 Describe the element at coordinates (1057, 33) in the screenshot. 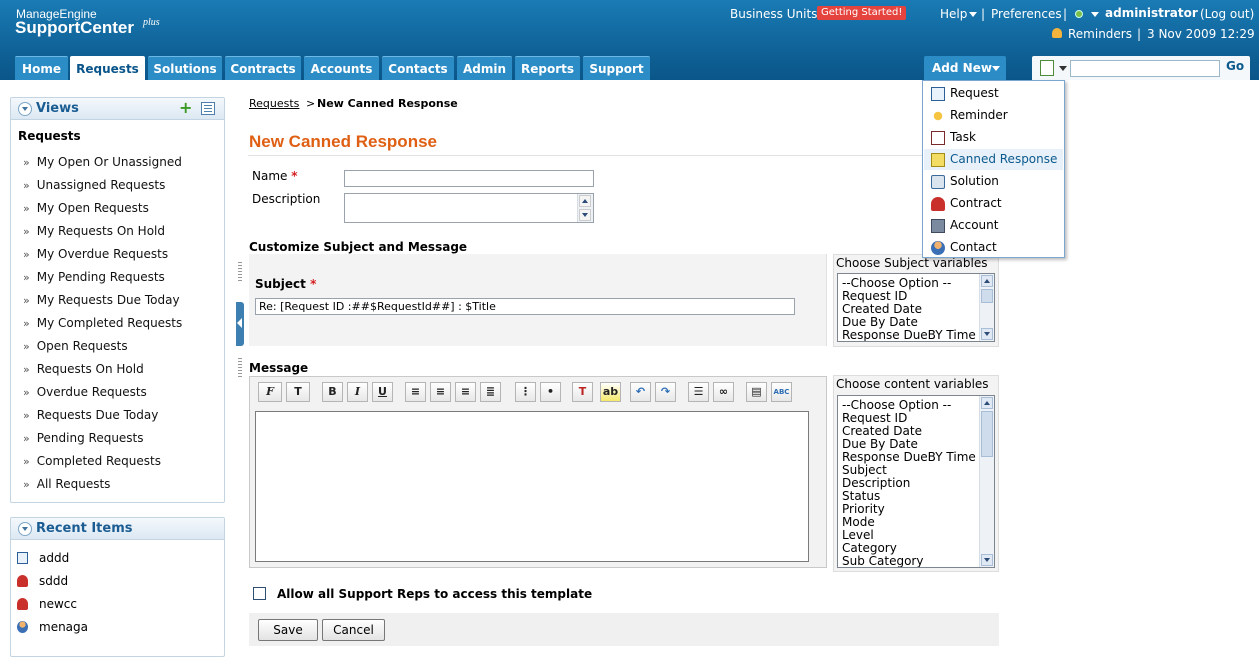

I see `bell-icon` at that location.